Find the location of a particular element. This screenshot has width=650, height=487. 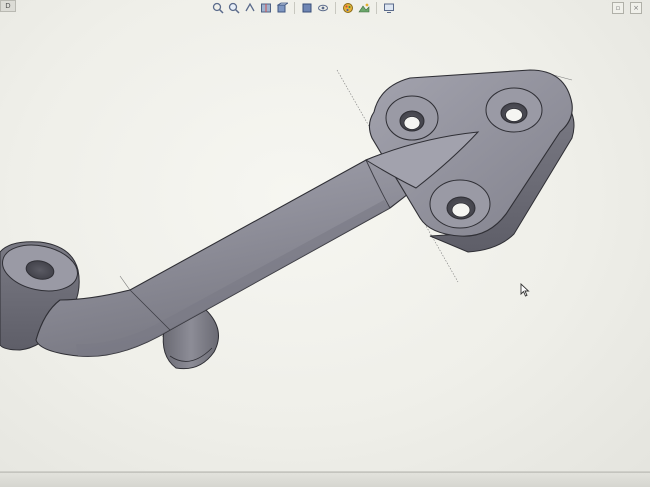

mounting-hole-bottom is located at coordinates (460, 204).